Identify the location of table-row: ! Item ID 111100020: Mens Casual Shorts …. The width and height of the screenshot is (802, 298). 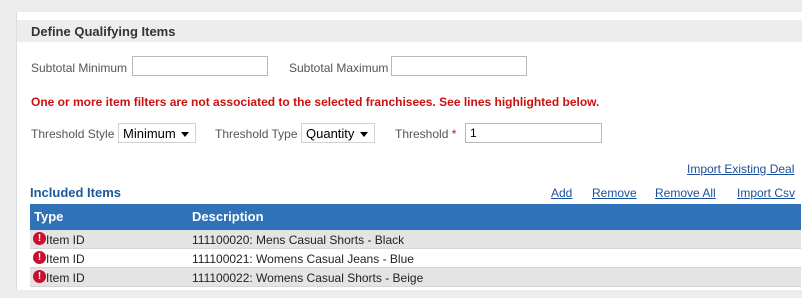
(415, 239).